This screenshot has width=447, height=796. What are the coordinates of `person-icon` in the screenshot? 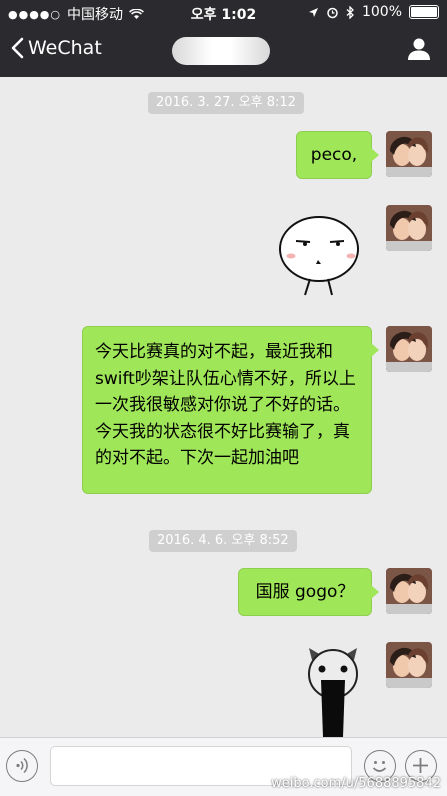 It's located at (419, 49).